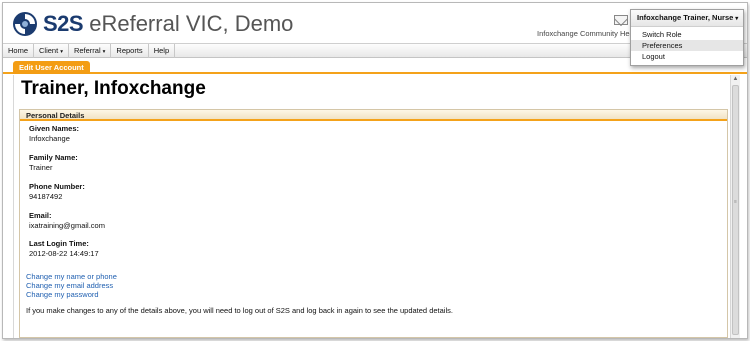  Describe the element at coordinates (687, 56) in the screenshot. I see `menu-item-logout: Logout` at that location.